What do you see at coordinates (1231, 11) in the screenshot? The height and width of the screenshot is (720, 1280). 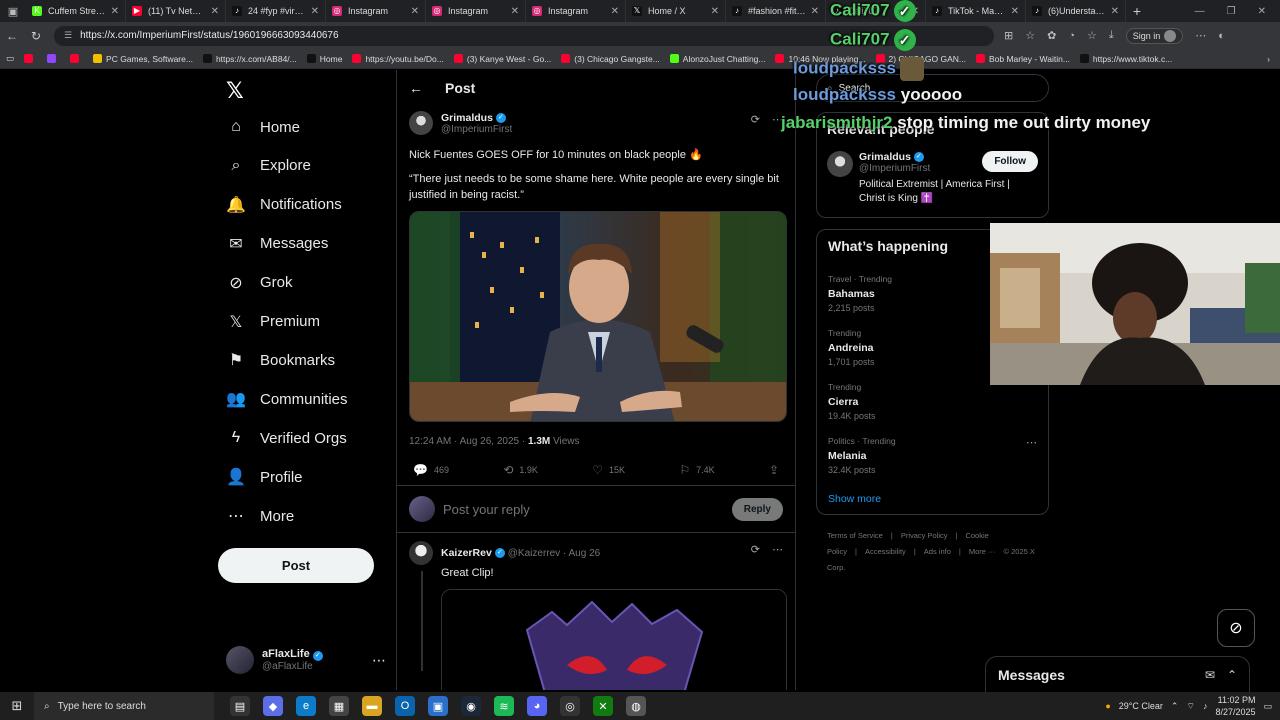 I see `restore-icon: ❐` at bounding box center [1231, 11].